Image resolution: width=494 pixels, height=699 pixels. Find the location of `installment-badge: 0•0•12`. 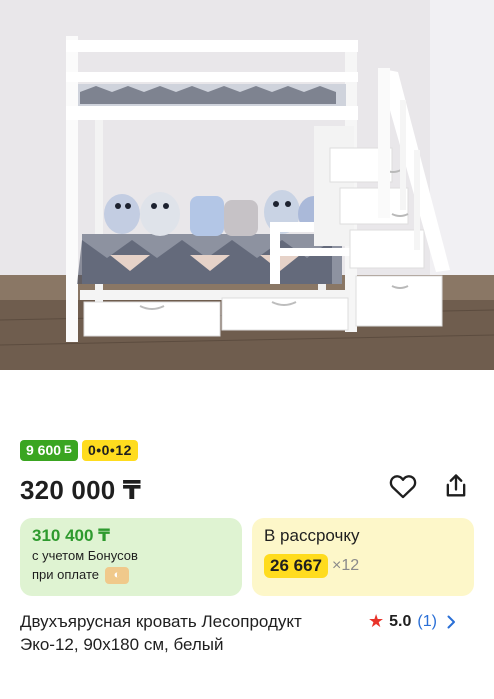

installment-badge: 0•0•12 is located at coordinates (109, 450).